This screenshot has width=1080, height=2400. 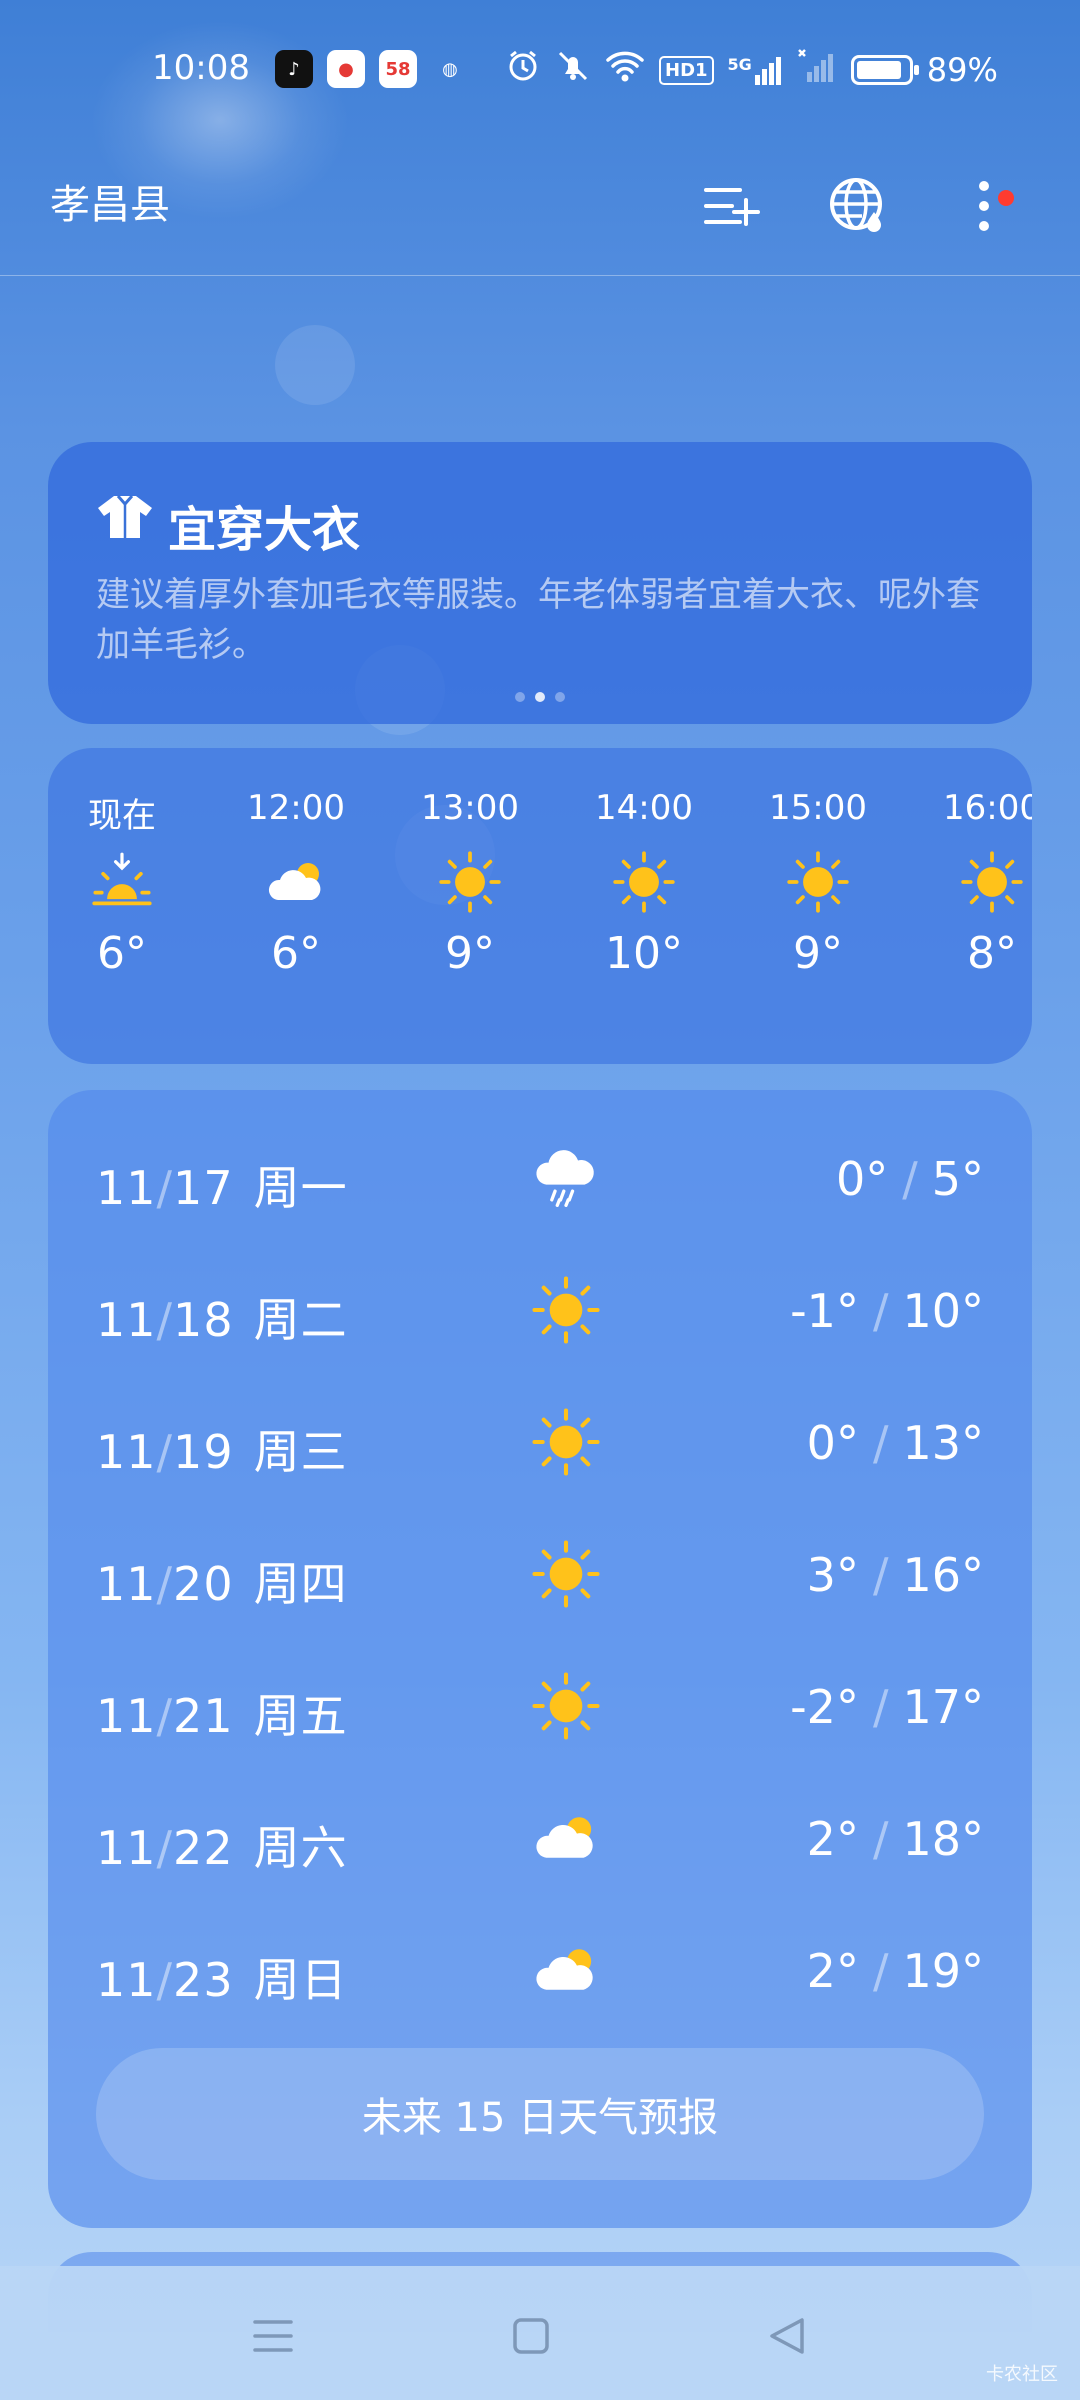 What do you see at coordinates (957, 1179) in the screenshot?
I see `day-temp-high: 5°` at bounding box center [957, 1179].